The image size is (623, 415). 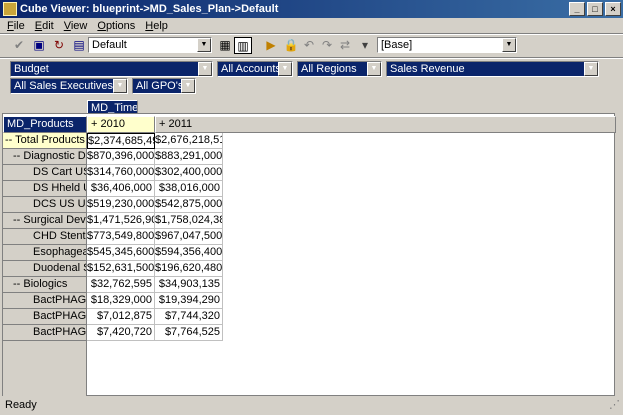 I want to click on close-button: ×, so click(x=613, y=9).